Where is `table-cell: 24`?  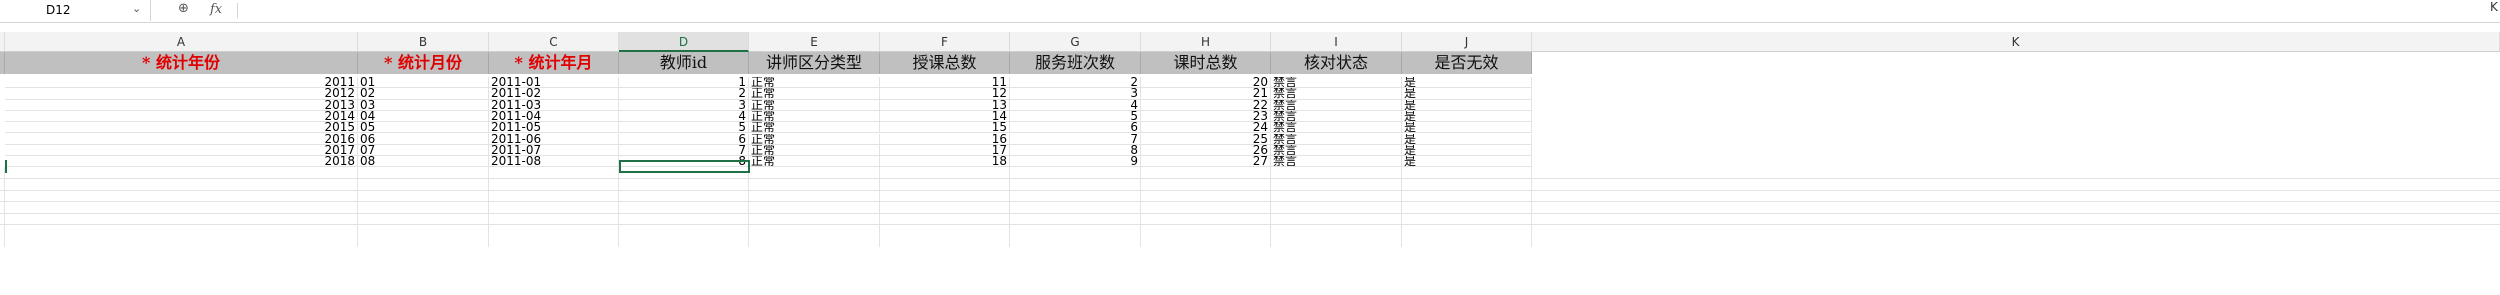 table-cell: 24 is located at coordinates (1206, 128).